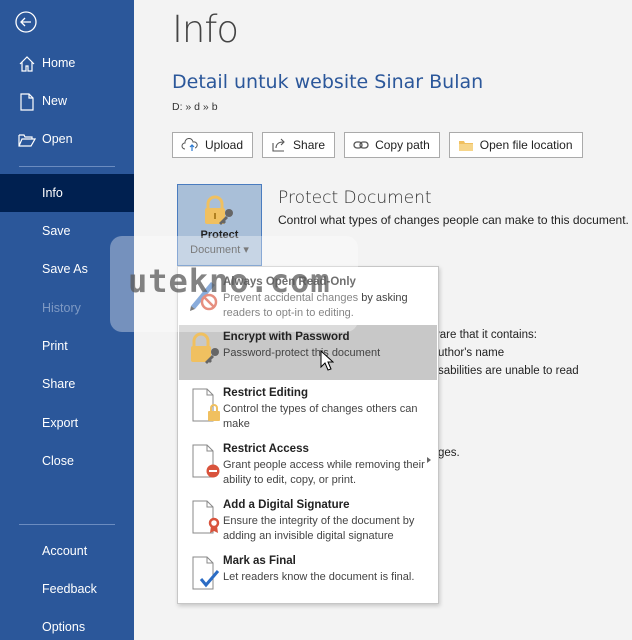 This screenshot has width=632, height=640. I want to click on menu-item-title: Add a Digital Signature, so click(286, 505).